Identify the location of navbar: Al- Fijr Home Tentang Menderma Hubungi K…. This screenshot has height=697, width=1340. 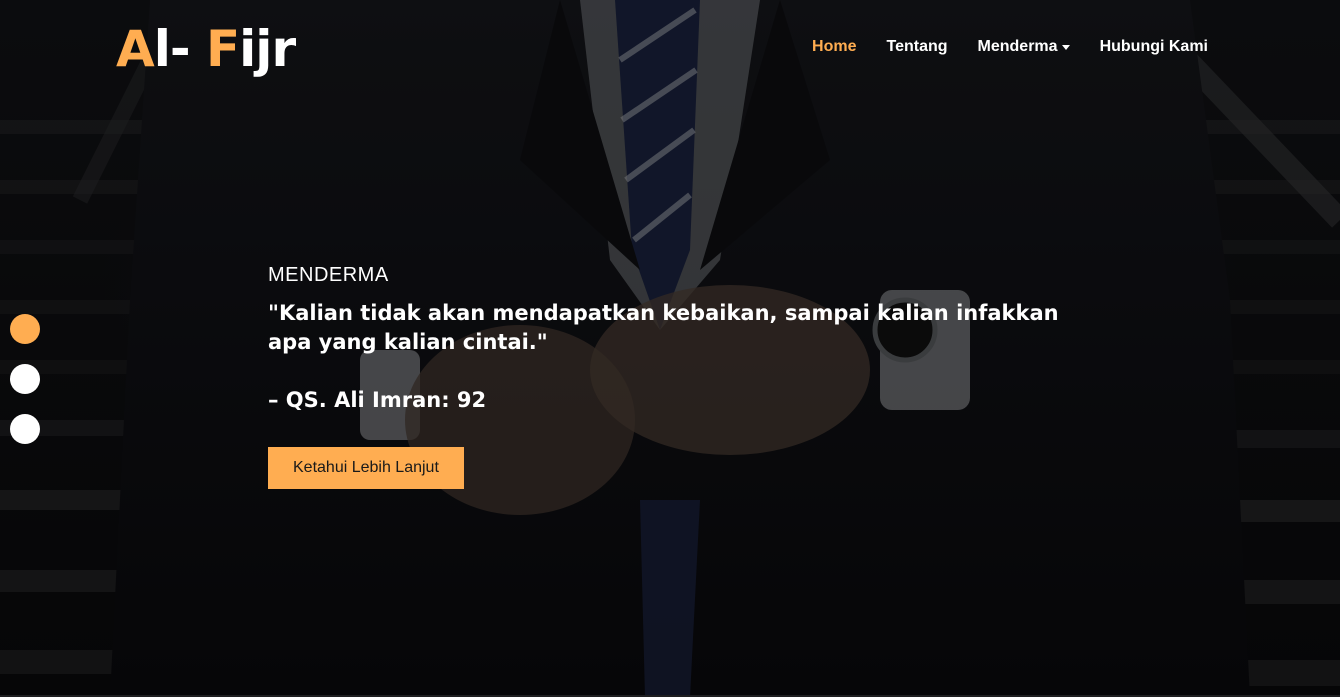
(670, 50).